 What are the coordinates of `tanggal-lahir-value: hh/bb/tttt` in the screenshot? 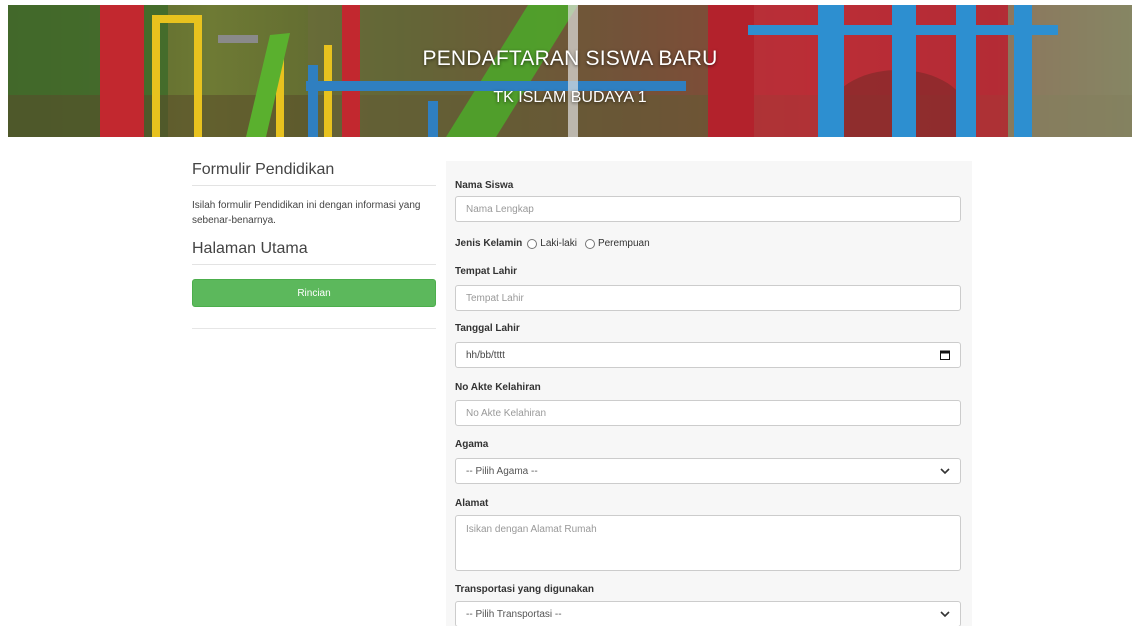 It's located at (485, 355).